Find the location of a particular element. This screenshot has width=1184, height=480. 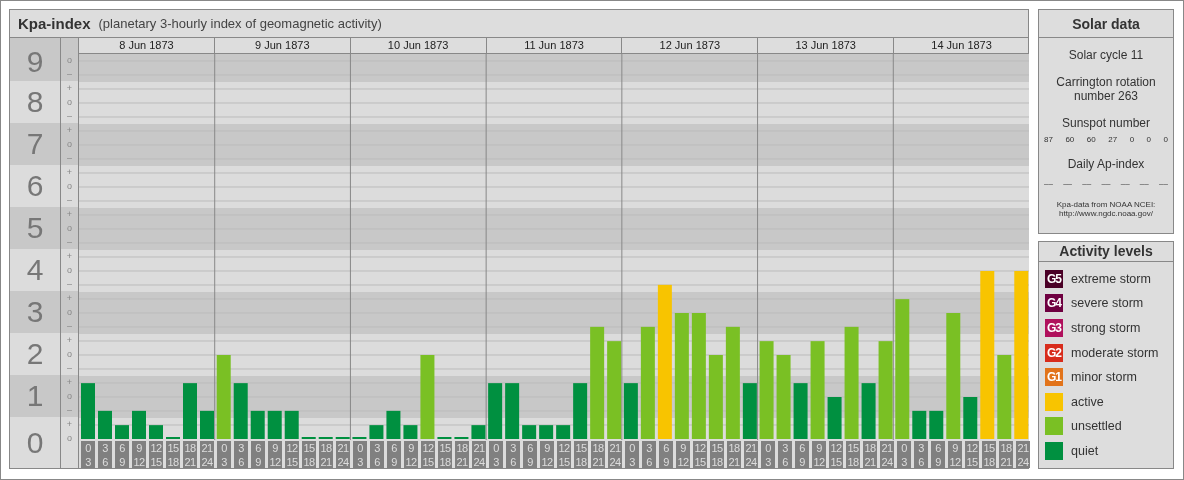

day-label: 10 Jun 1873 is located at coordinates (417, 45).